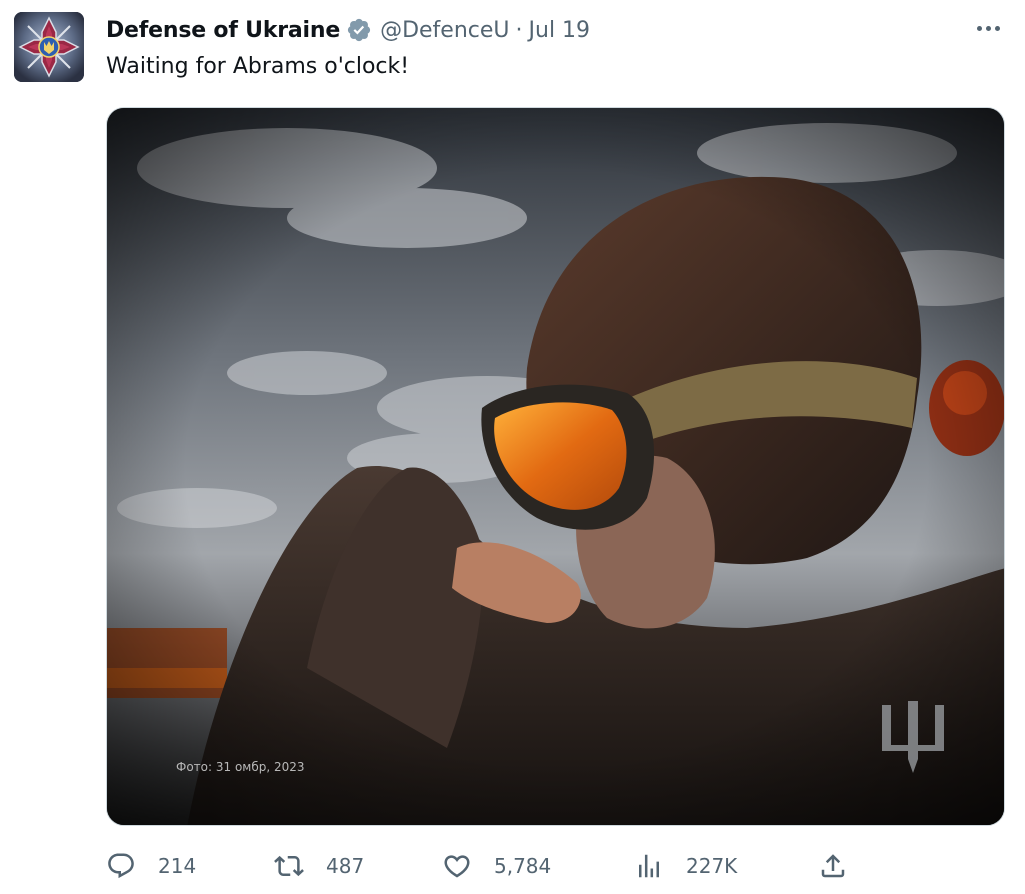 The width and height of the screenshot is (1025, 894). I want to click on retweet-count: 487, so click(345, 866).